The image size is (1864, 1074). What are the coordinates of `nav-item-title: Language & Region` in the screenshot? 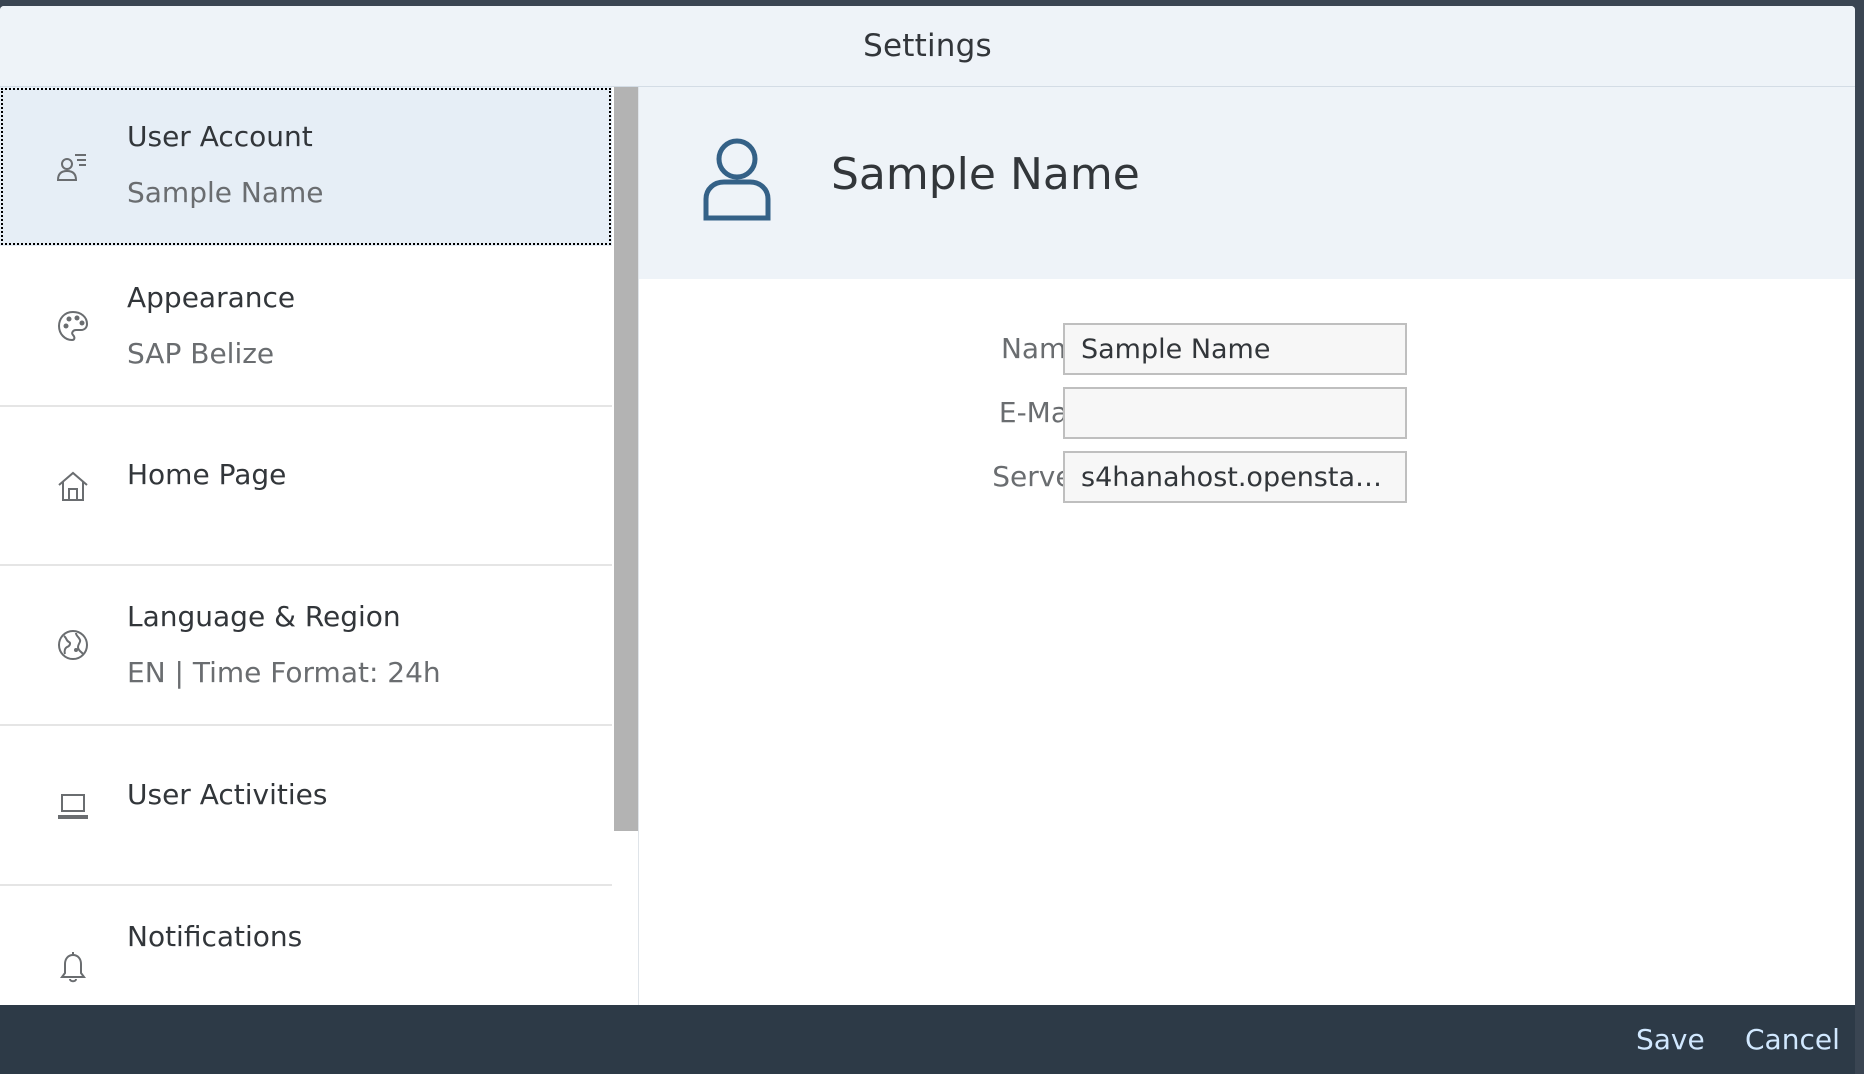 It's located at (264, 616).